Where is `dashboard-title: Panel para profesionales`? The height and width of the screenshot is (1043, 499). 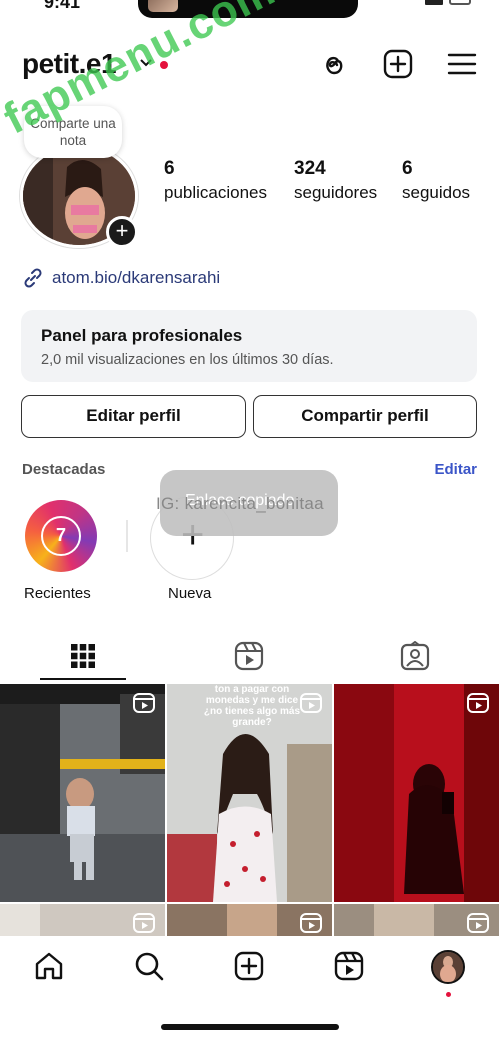
dashboard-title: Panel para profesionales is located at coordinates (142, 335).